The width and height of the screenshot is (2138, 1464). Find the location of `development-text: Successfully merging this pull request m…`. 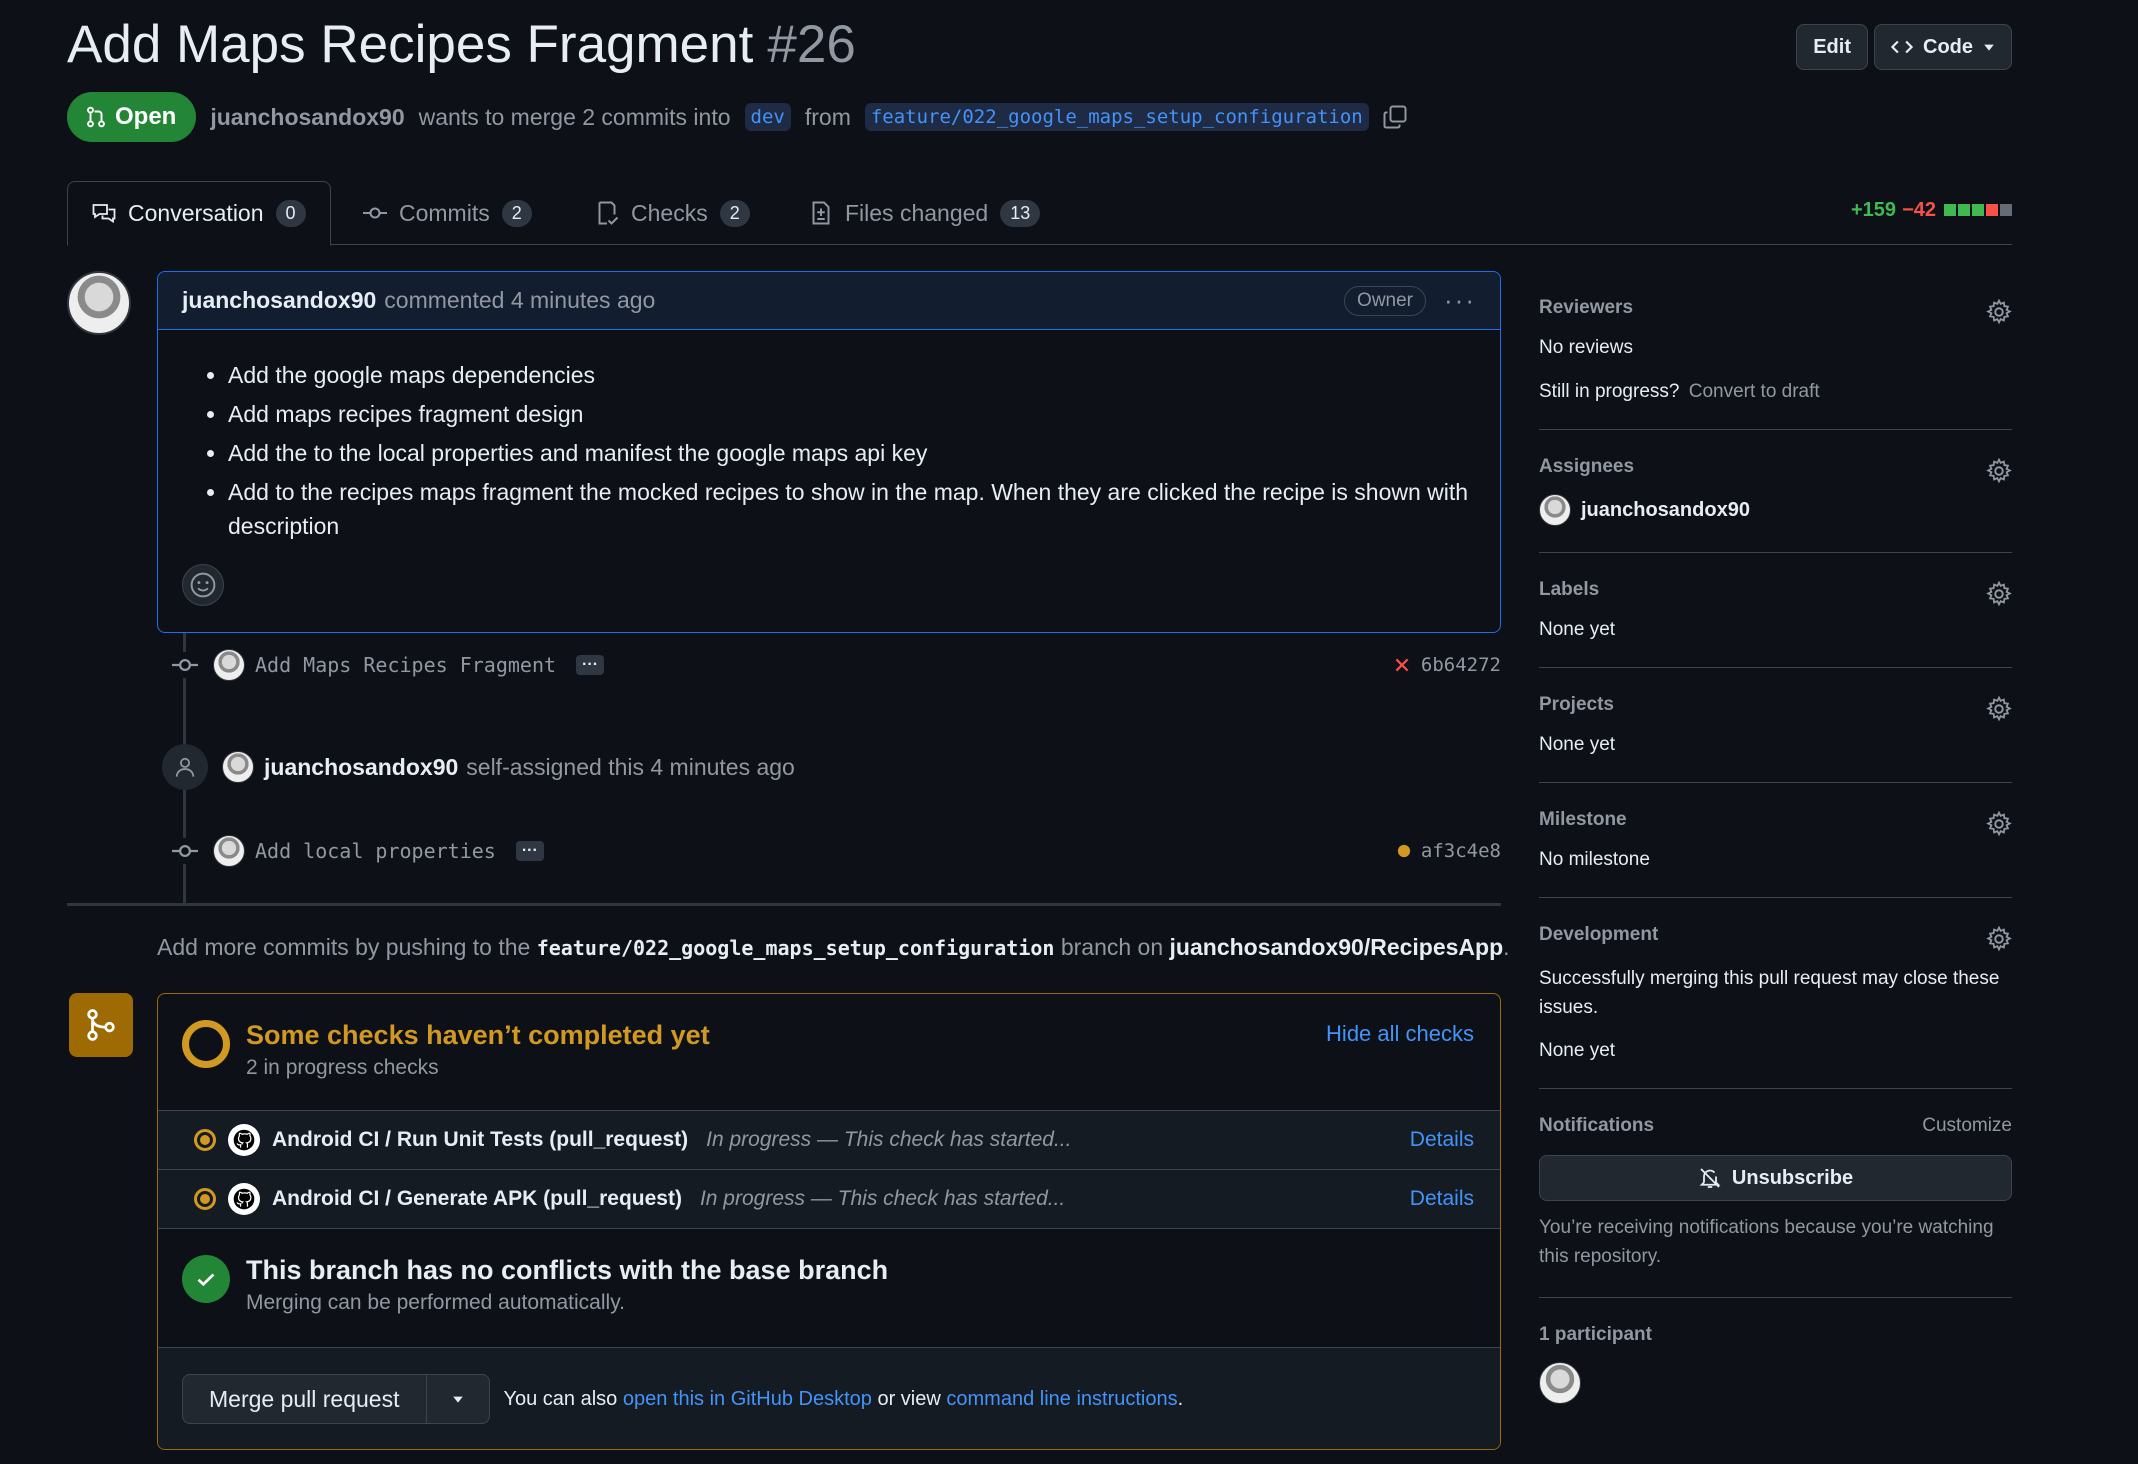

development-text: Successfully merging this pull request m… is located at coordinates (1769, 993).